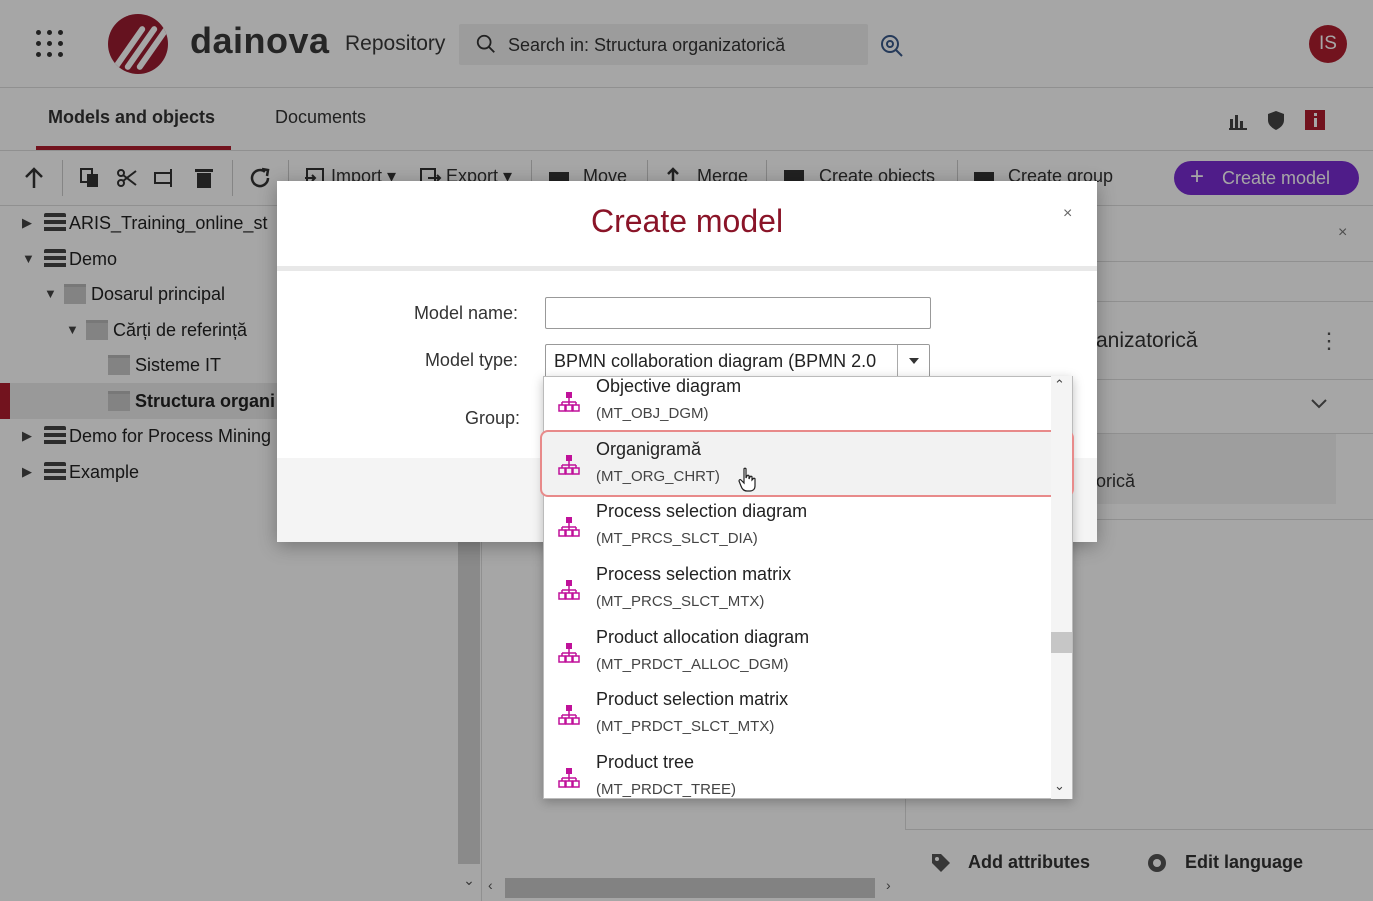  What do you see at coordinates (703, 637) in the screenshot?
I see `option-name: Product allocation diagram` at bounding box center [703, 637].